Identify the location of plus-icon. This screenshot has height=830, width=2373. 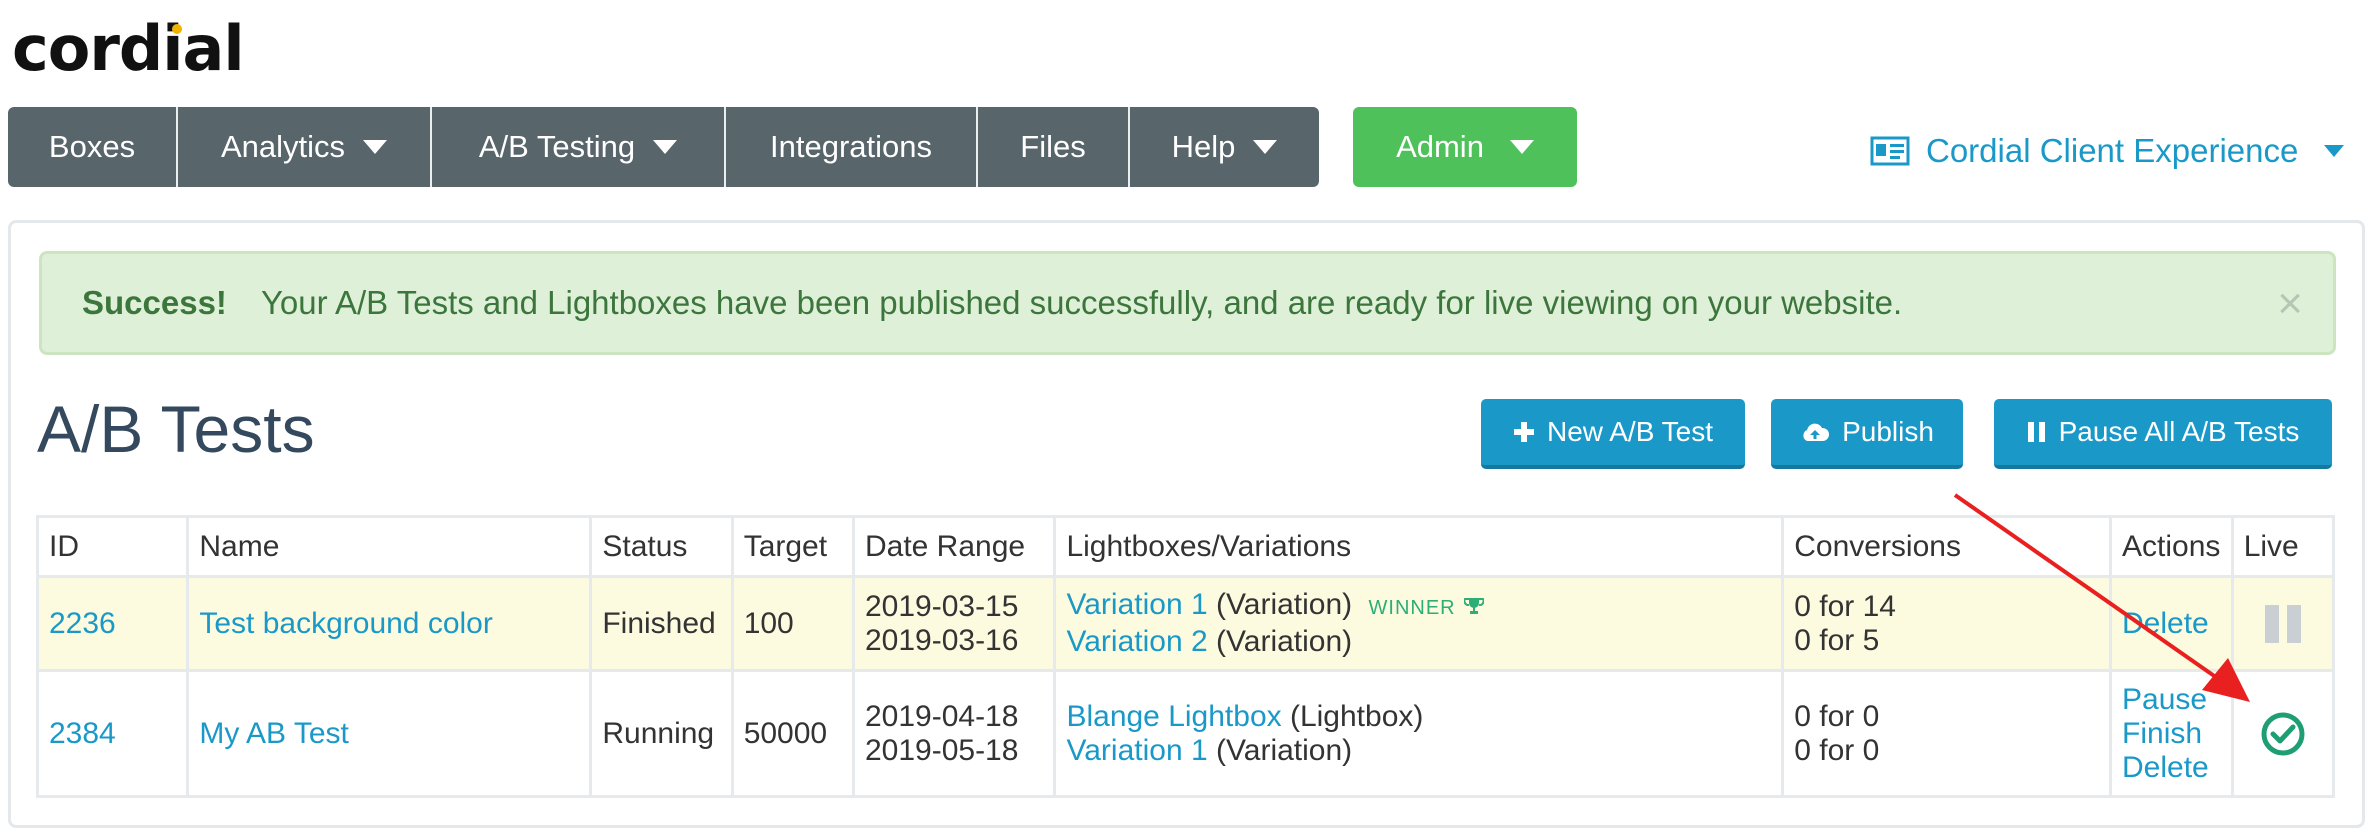
(1523, 432).